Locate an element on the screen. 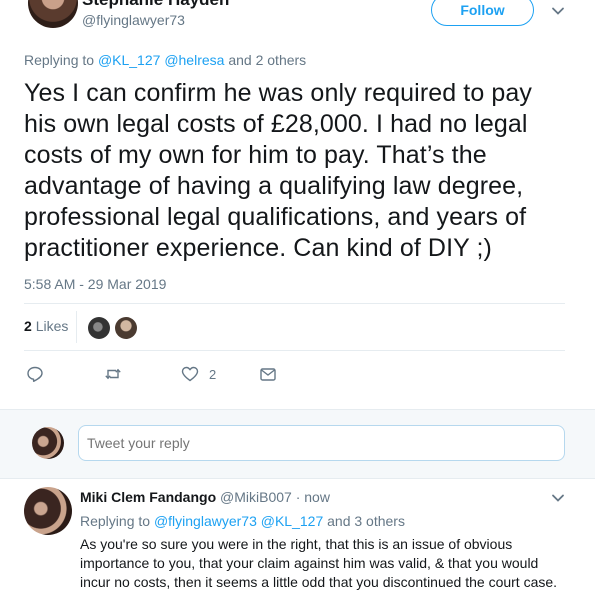 This screenshot has width=595, height=600. likes-count: 2 is located at coordinates (28, 326).